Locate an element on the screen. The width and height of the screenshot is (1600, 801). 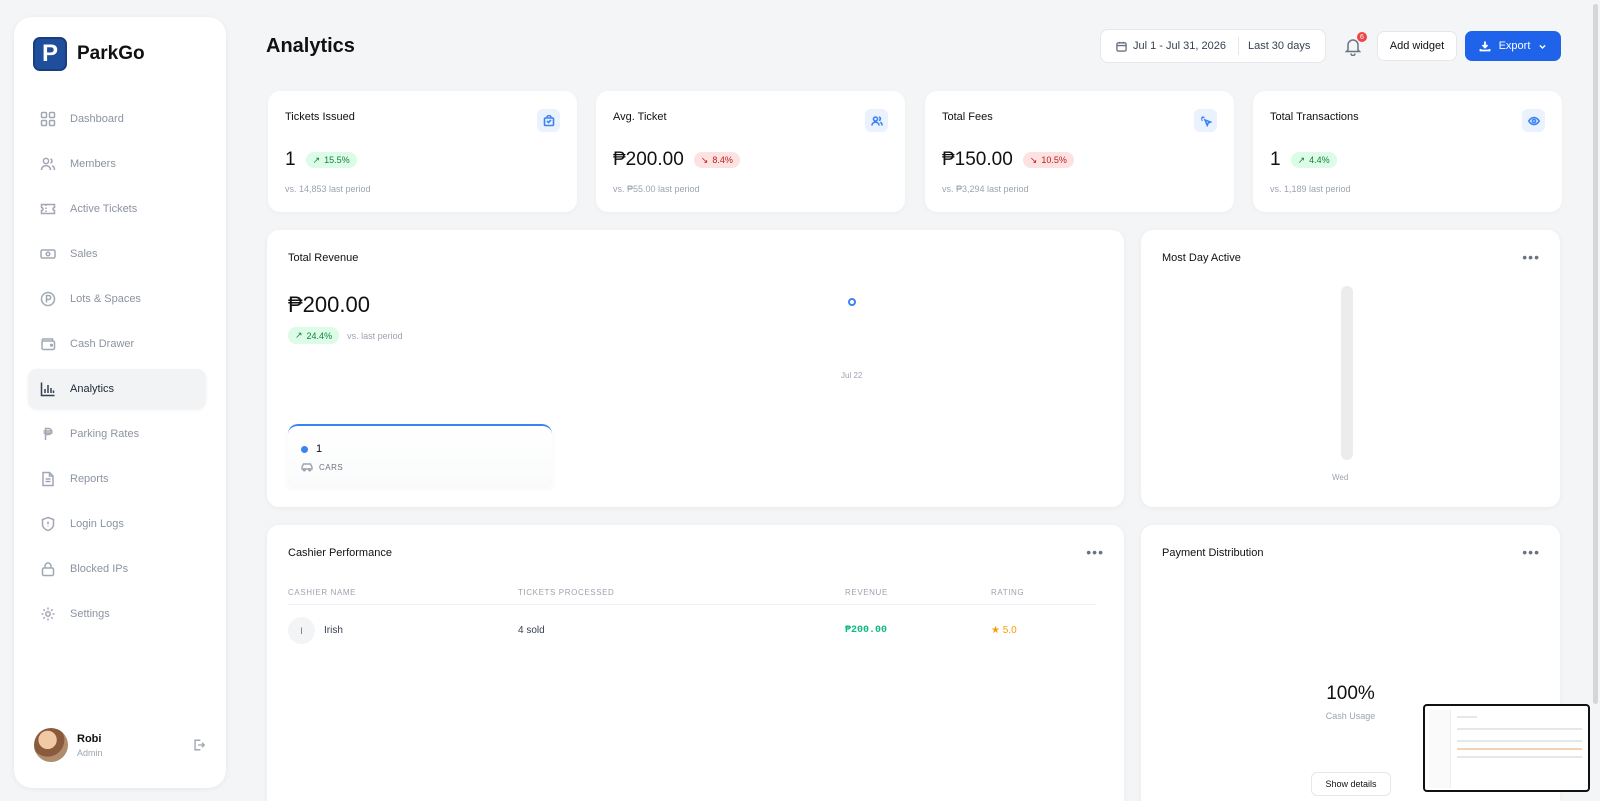
brand-logo-icon: P is located at coordinates (50, 54).